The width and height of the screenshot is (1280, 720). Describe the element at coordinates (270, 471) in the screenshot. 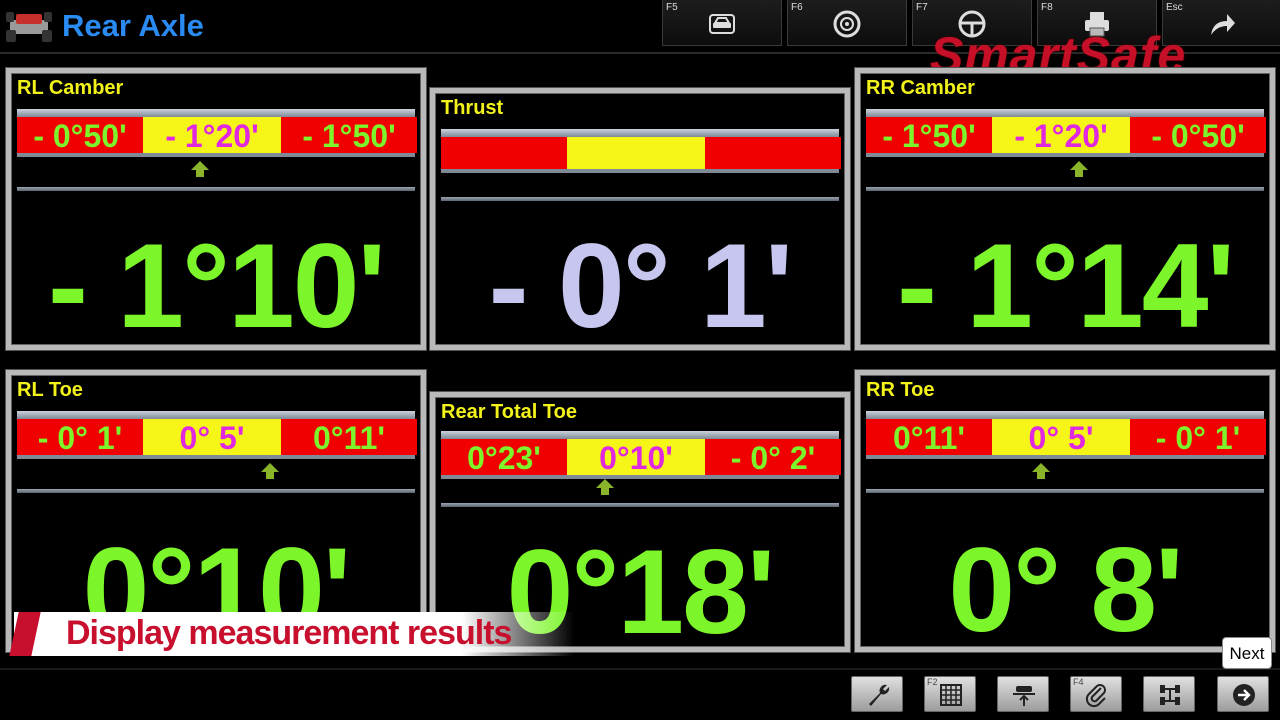

I see `rl-toe-pointer-icon` at that location.